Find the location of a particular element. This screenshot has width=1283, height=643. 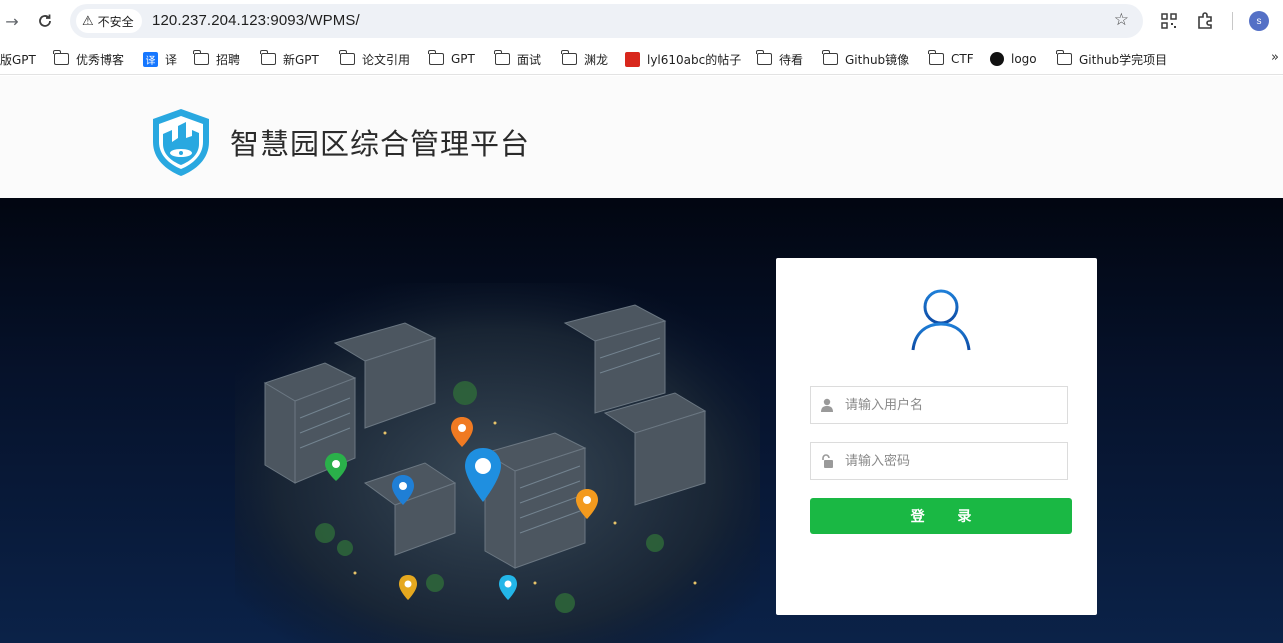

password-field is located at coordinates (939, 461).